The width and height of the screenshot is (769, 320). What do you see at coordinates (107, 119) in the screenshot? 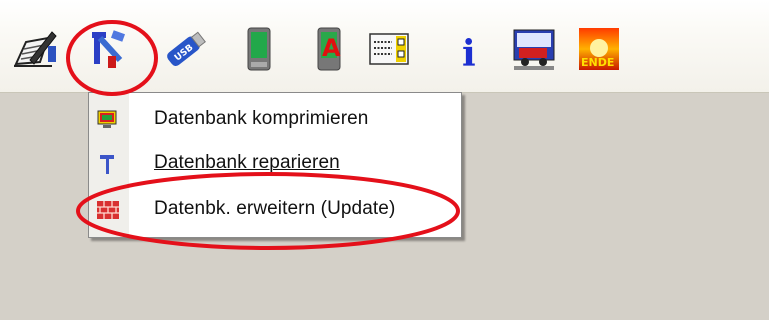
I see `compress-database-icon` at bounding box center [107, 119].